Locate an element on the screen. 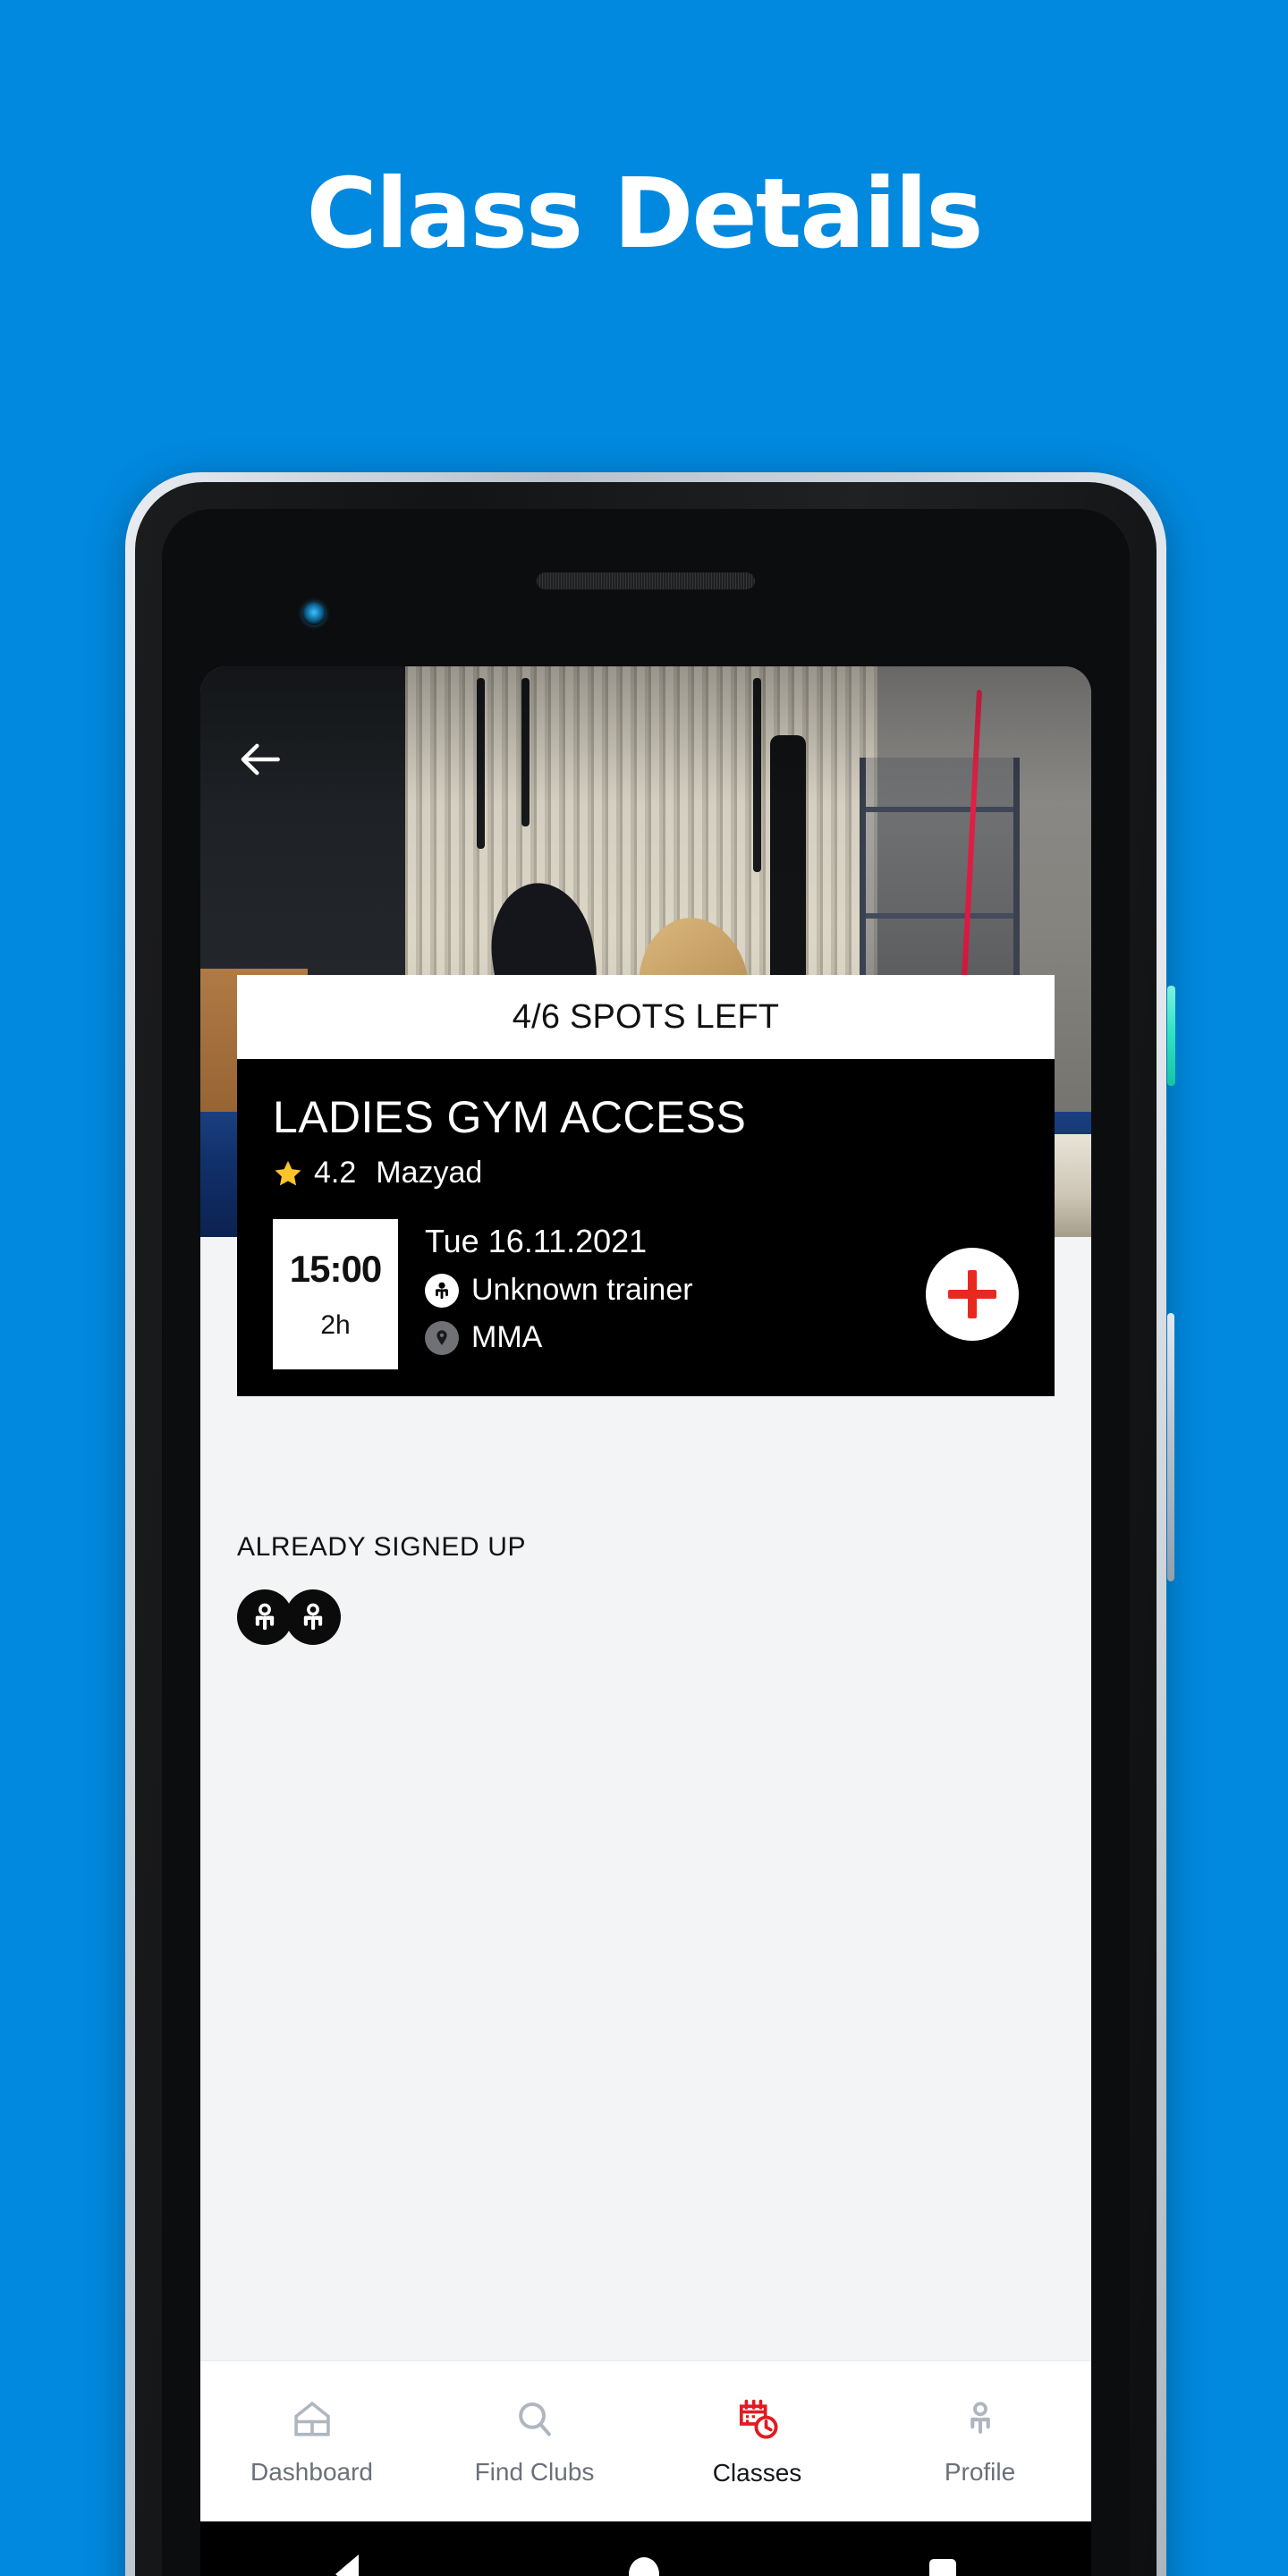 The width and height of the screenshot is (1288, 2576). plus-icon is located at coordinates (972, 1294).